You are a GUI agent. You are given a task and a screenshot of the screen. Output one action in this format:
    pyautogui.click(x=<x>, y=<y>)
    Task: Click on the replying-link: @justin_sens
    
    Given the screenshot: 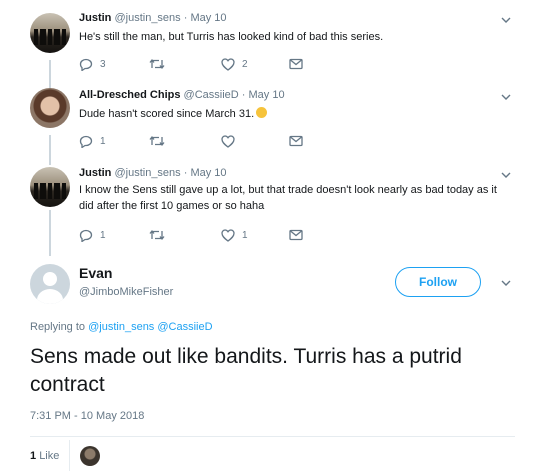 What is the action you would take?
    pyautogui.click(x=121, y=327)
    